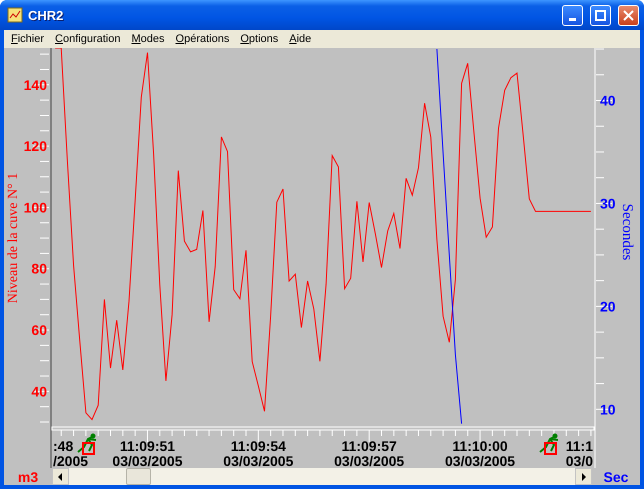 This screenshot has height=489, width=644. Describe the element at coordinates (15, 15) in the screenshot. I see `chart-app-icon` at that location.